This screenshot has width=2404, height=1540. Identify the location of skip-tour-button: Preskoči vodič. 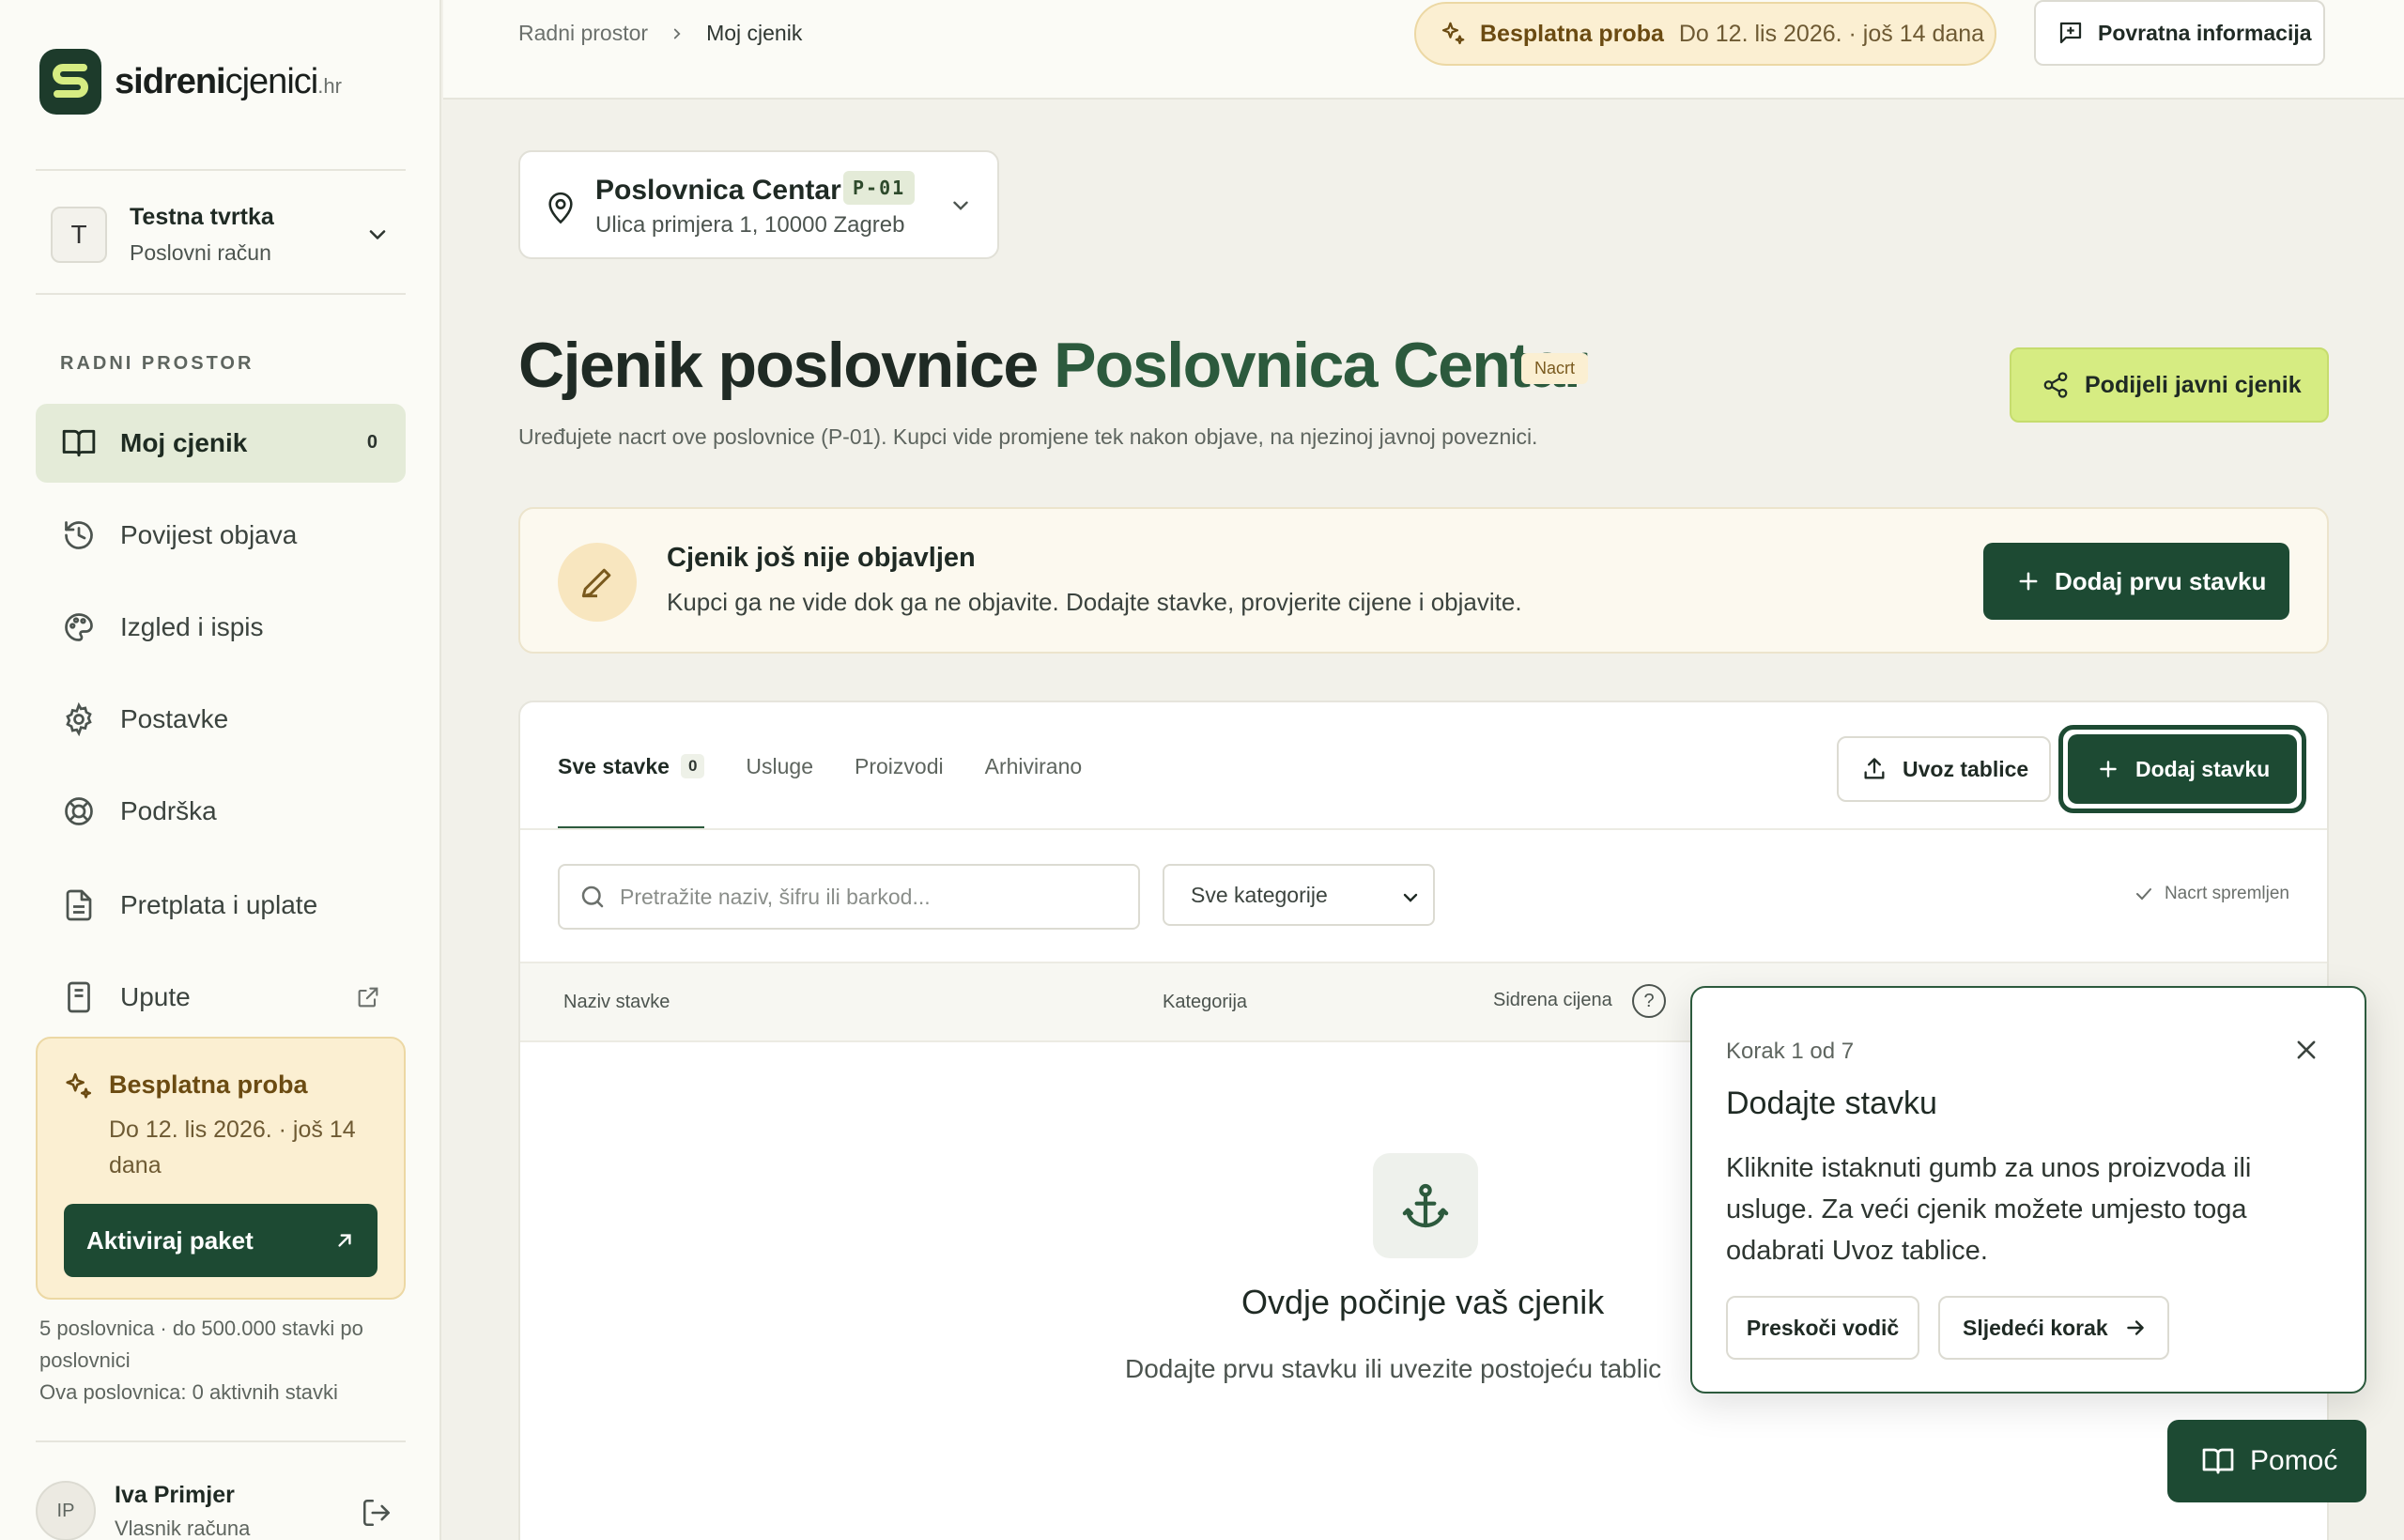
(1822, 1328).